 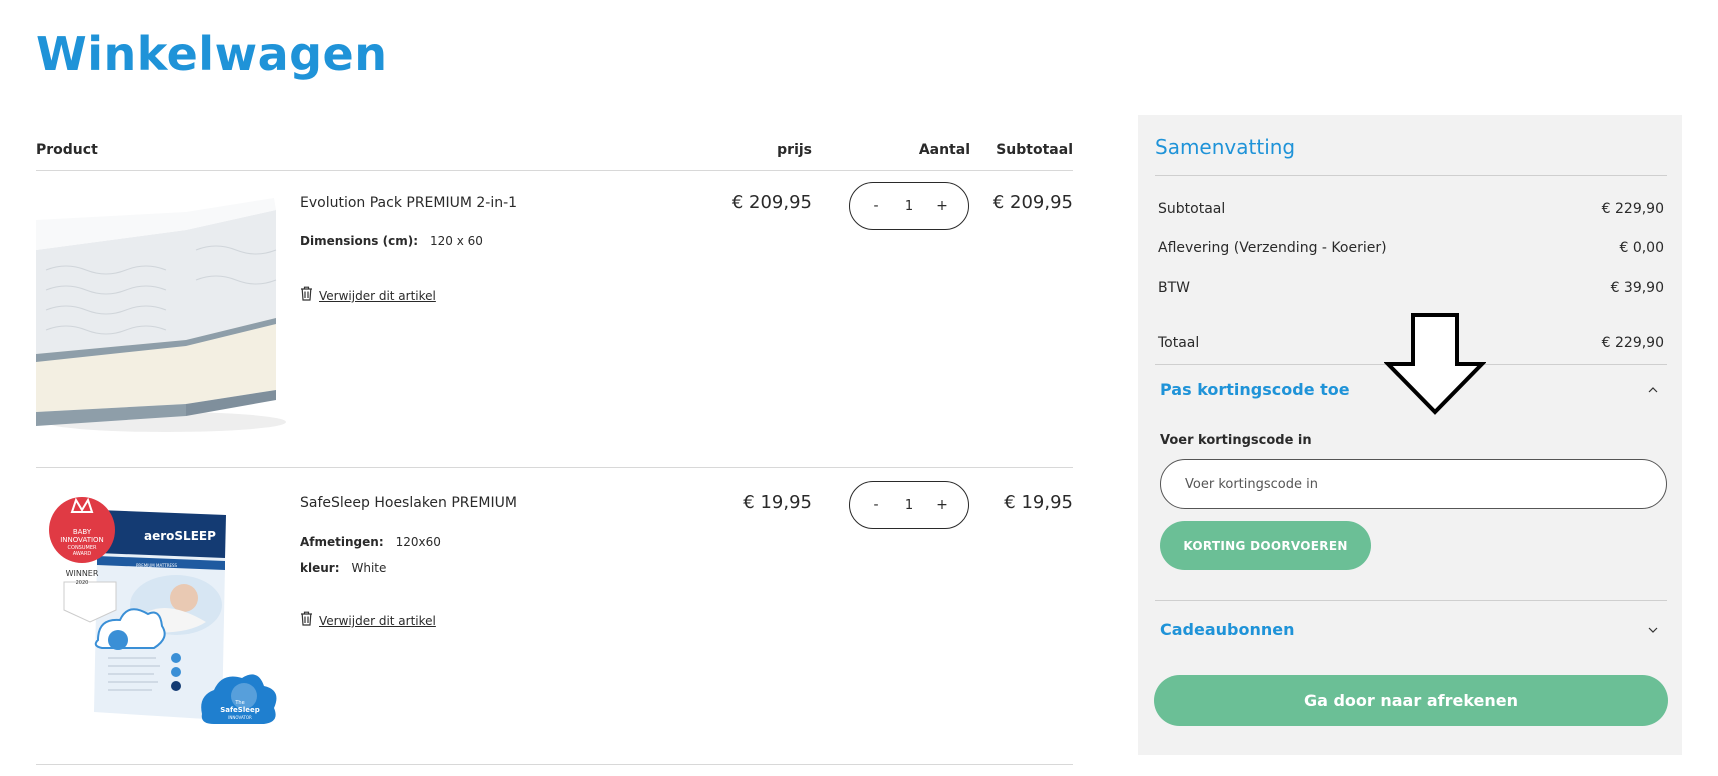 What do you see at coordinates (82, 583) in the screenshot?
I see `svg-text: 2020` at bounding box center [82, 583].